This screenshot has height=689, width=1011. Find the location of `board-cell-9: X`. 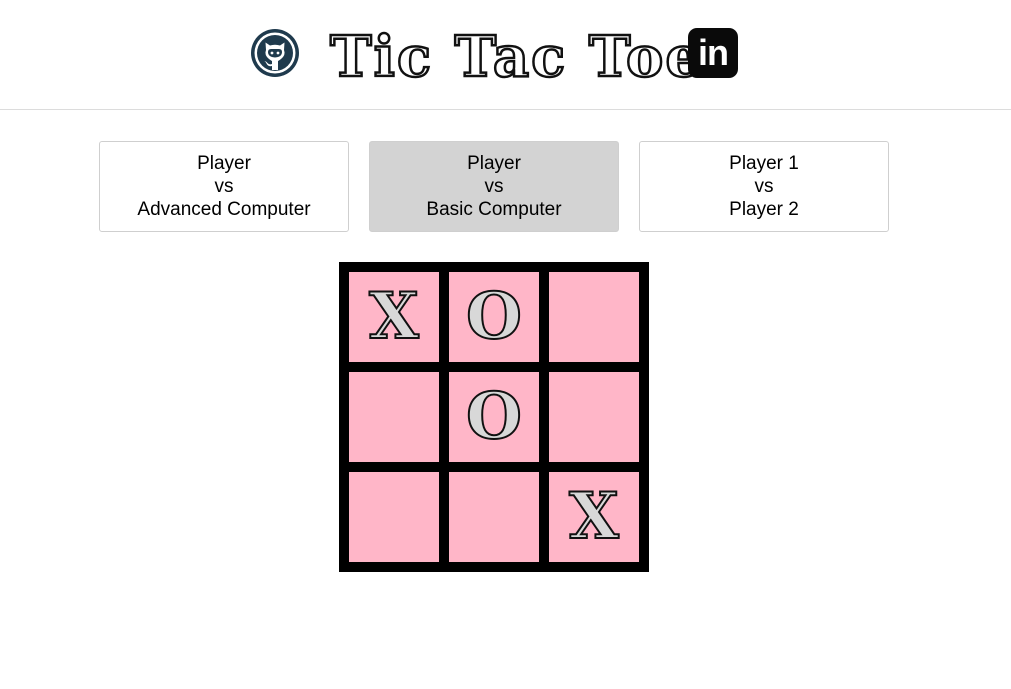

board-cell-9: X is located at coordinates (594, 517).